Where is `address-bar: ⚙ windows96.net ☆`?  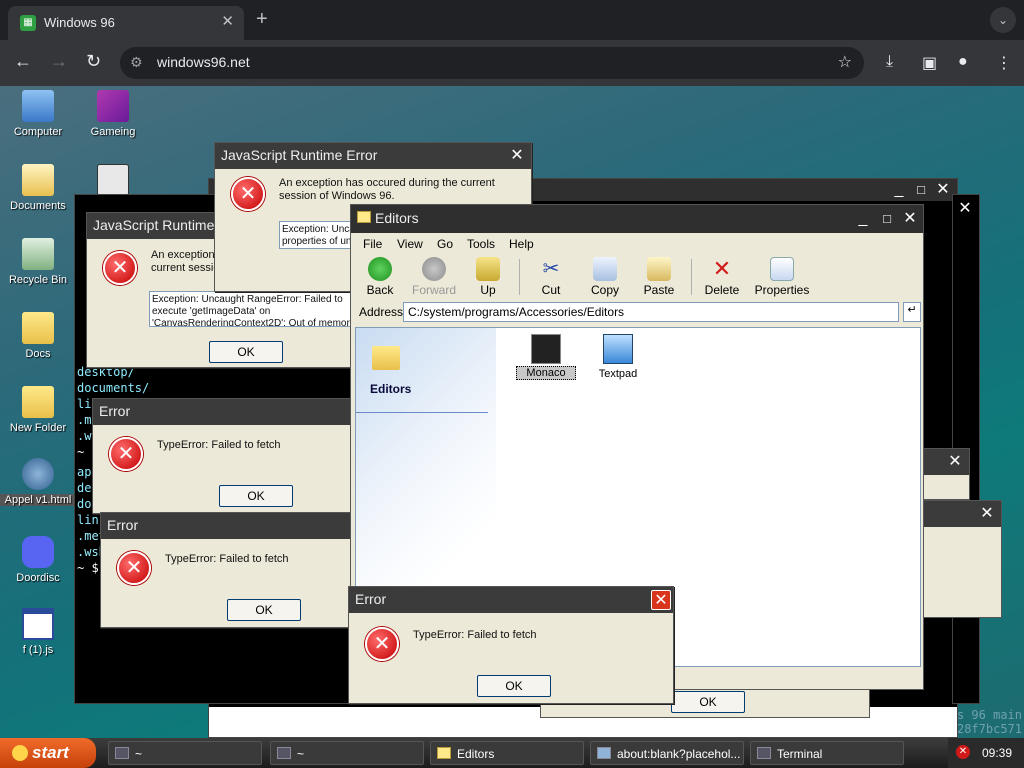
address-bar: ⚙ windows96.net ☆ is located at coordinates (492, 63).